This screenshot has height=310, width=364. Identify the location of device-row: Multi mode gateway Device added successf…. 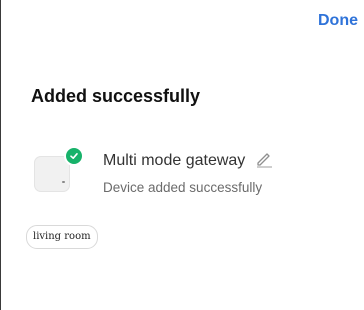
(188, 172).